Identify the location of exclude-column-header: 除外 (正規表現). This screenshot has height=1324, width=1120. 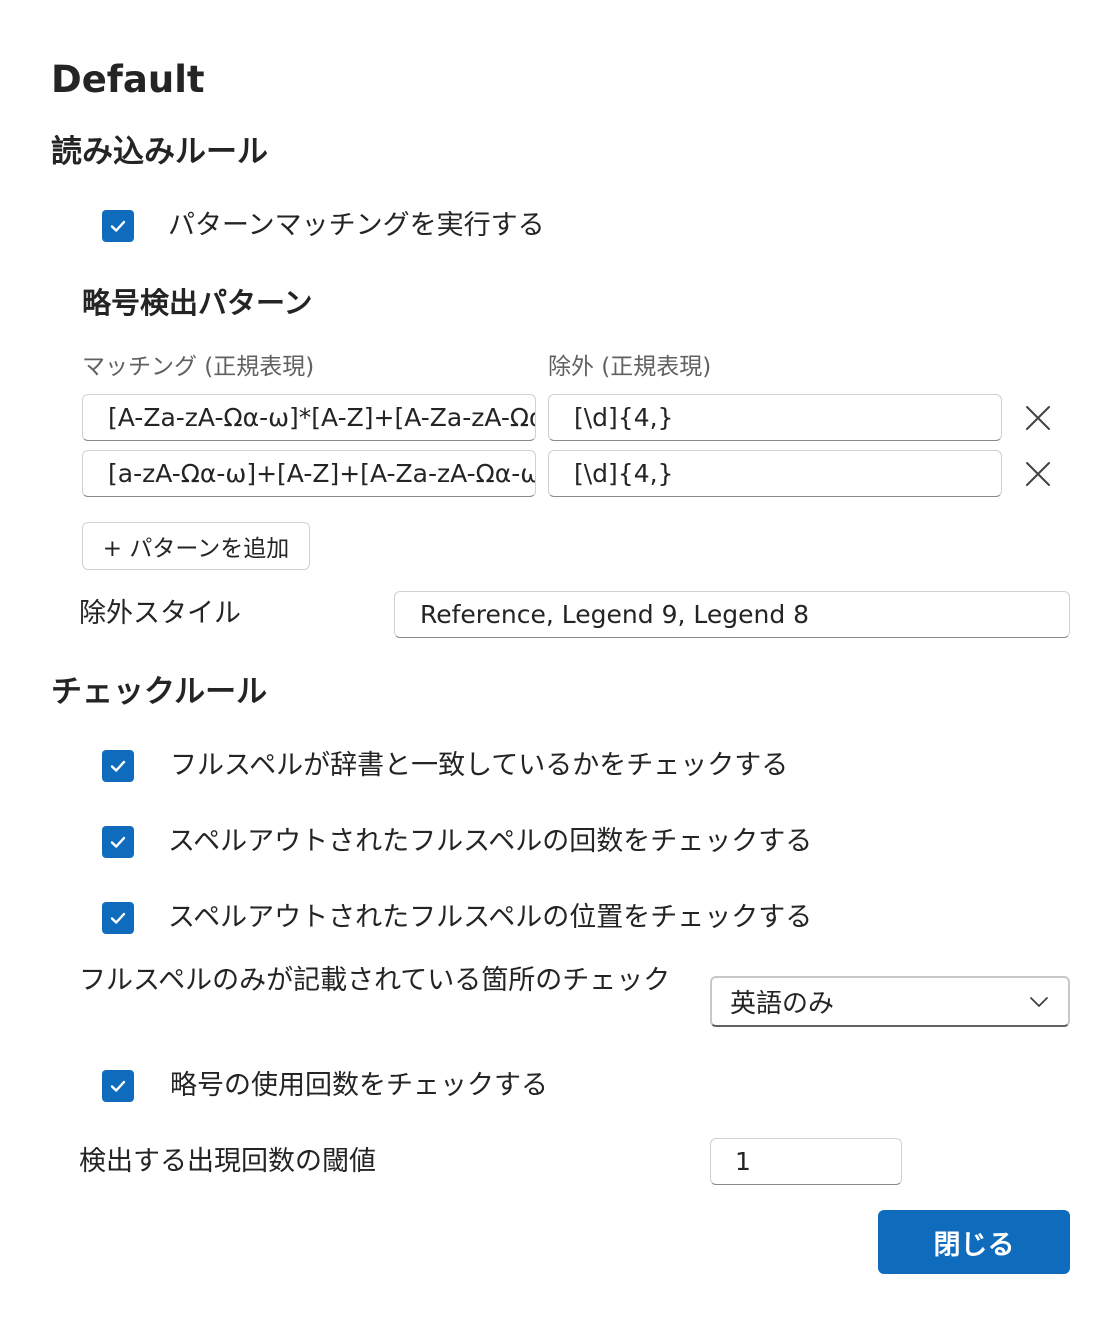
(630, 367).